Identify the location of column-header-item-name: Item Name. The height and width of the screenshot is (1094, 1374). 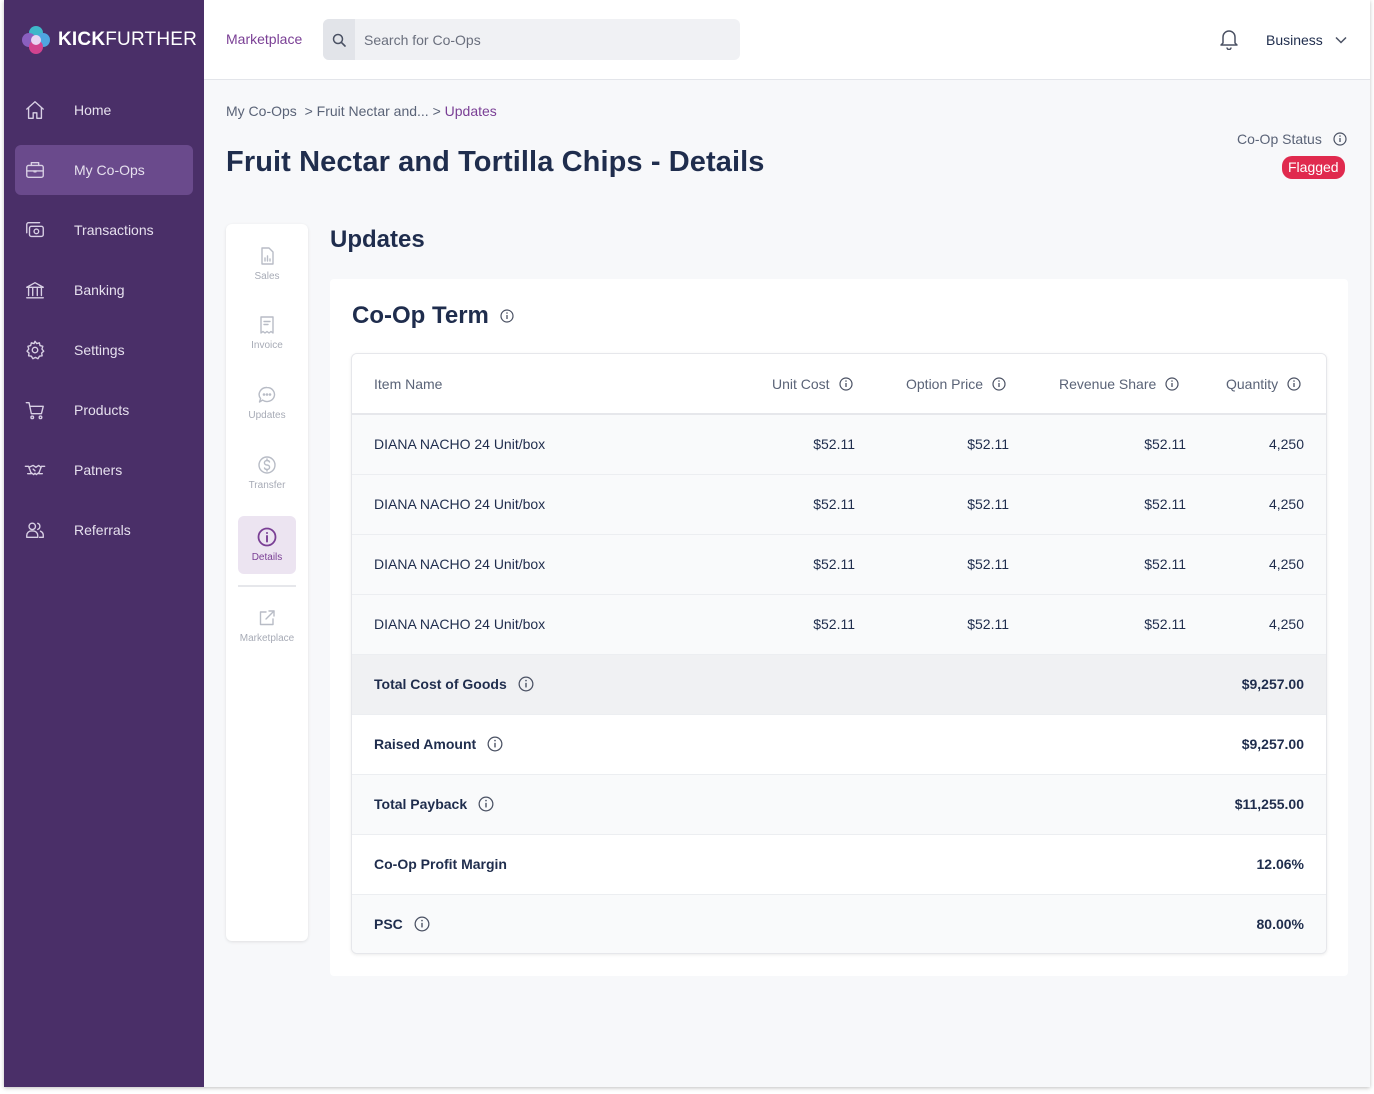
(408, 384).